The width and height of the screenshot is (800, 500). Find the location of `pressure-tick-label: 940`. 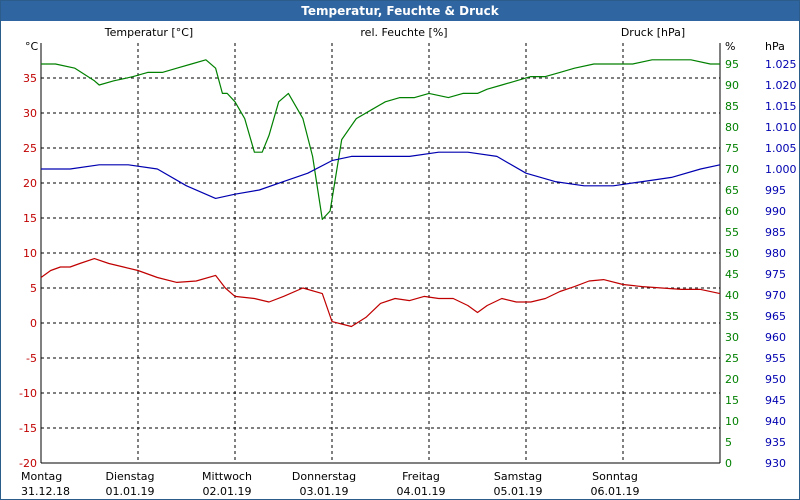

pressure-tick-label: 940 is located at coordinates (775, 421).